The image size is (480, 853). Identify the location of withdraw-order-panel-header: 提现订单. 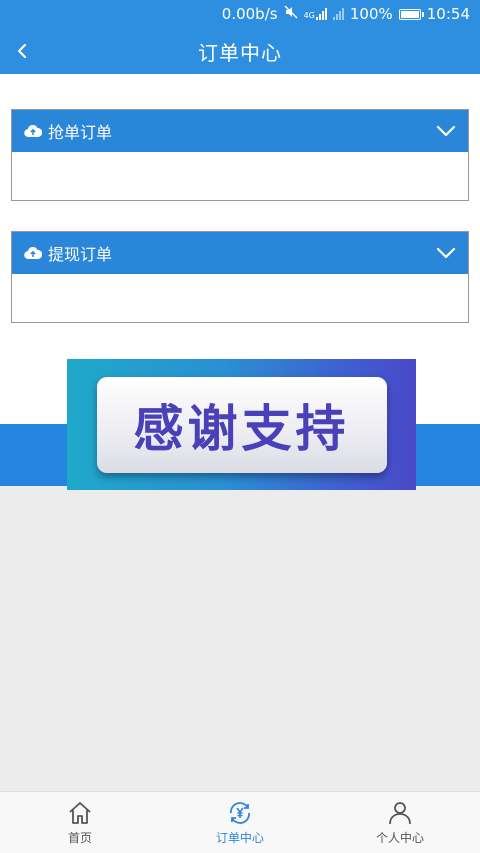
(240, 253).